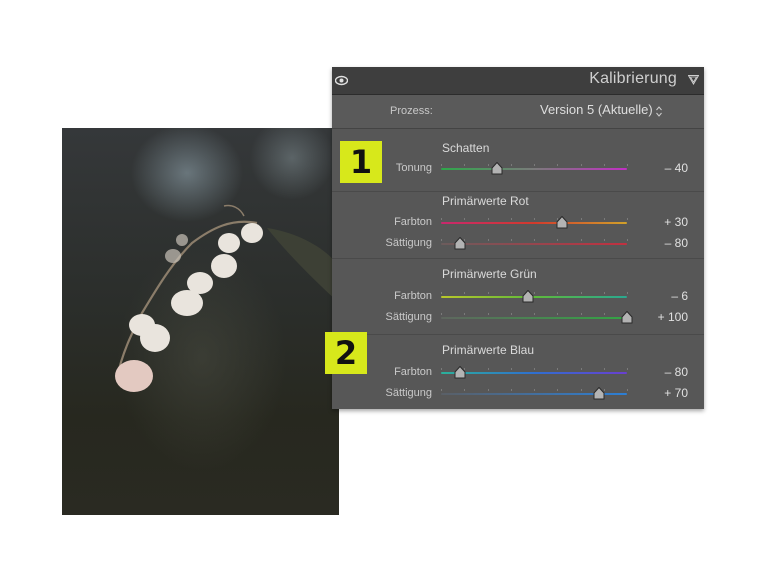 Image resolution: width=770 pixels, height=578 pixels. I want to click on process-row: Prozess: Version 5 (Aktuelle), so click(518, 112).